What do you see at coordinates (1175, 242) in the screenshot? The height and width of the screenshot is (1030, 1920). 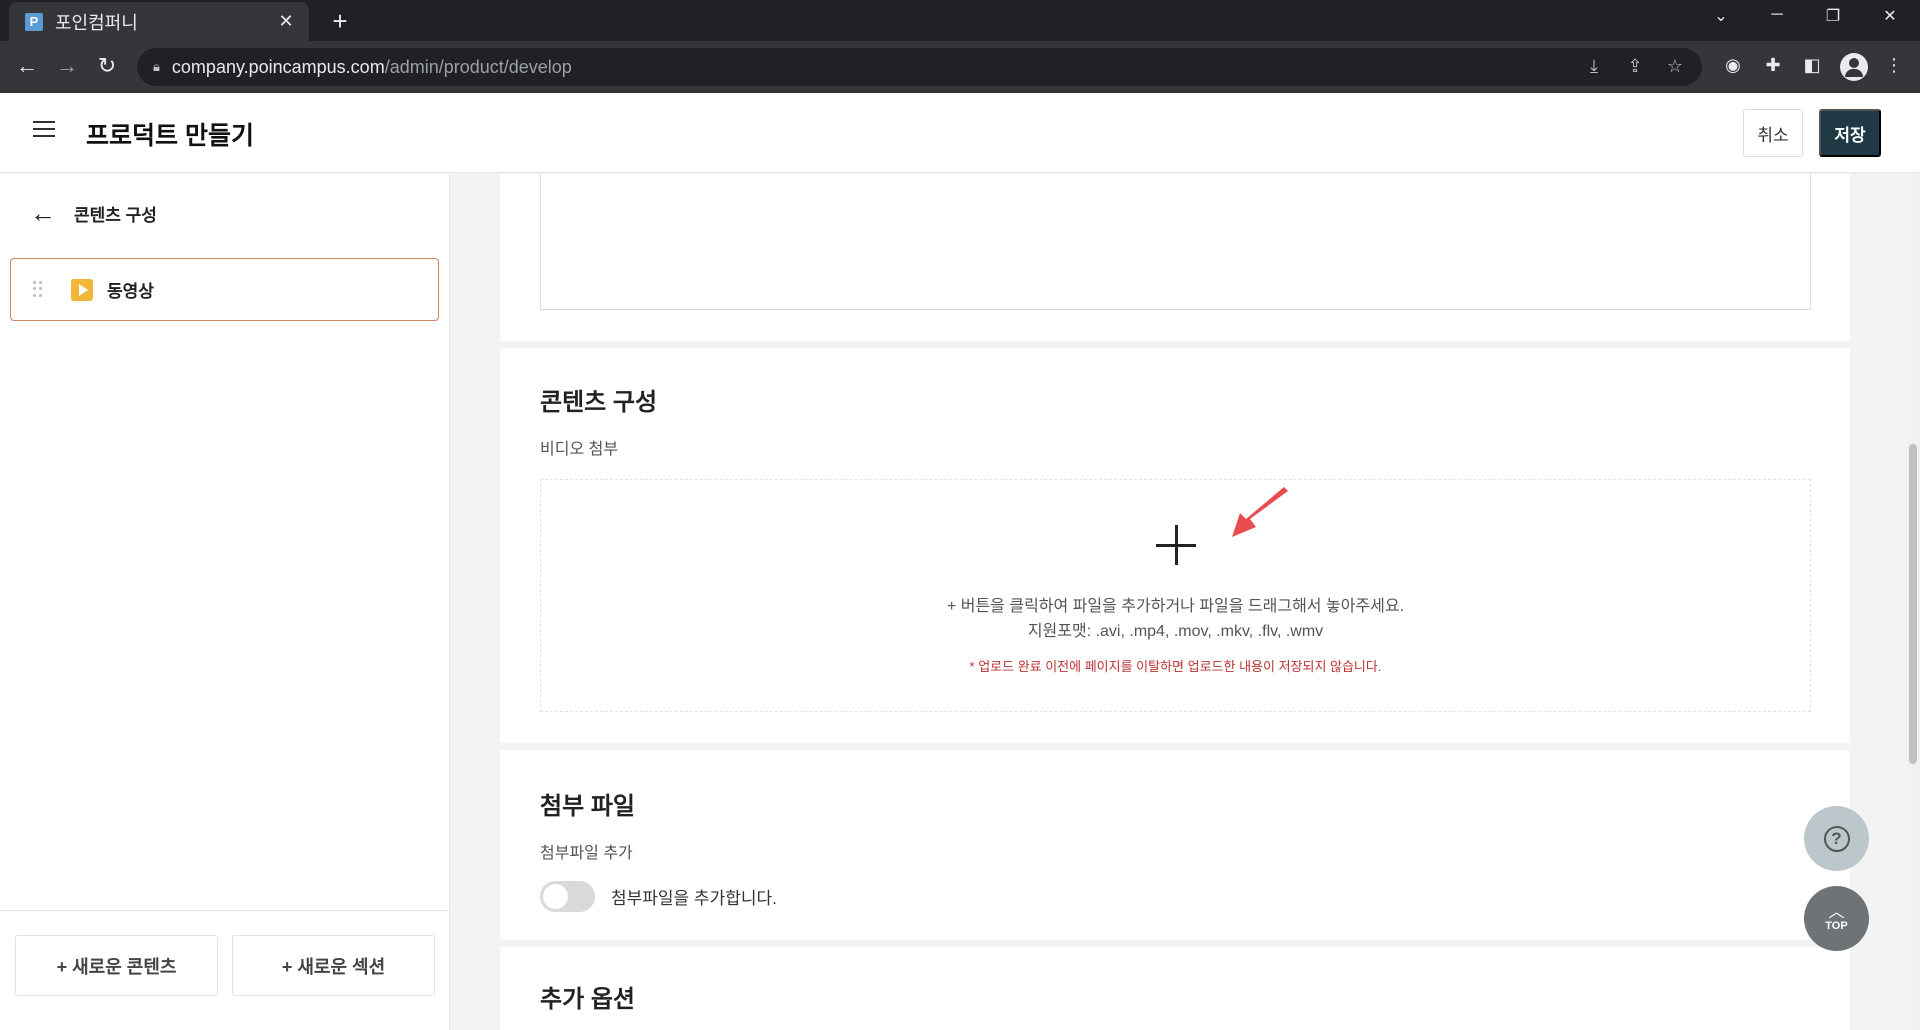 I see `description-textarea` at bounding box center [1175, 242].